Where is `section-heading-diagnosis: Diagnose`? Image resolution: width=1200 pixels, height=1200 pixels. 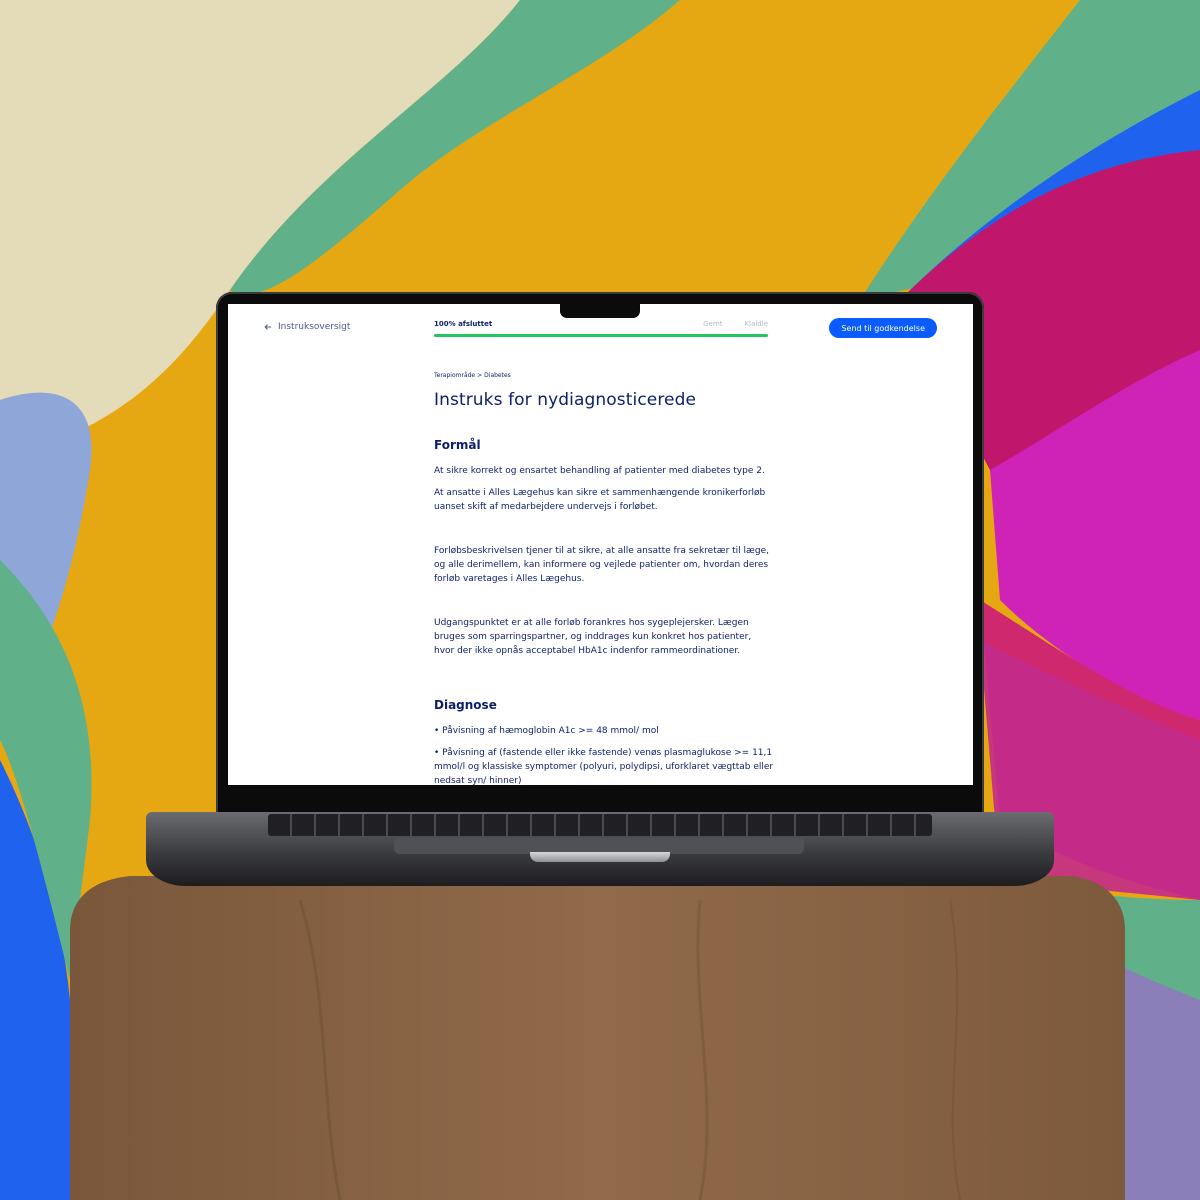 section-heading-diagnosis: Diagnose is located at coordinates (465, 705).